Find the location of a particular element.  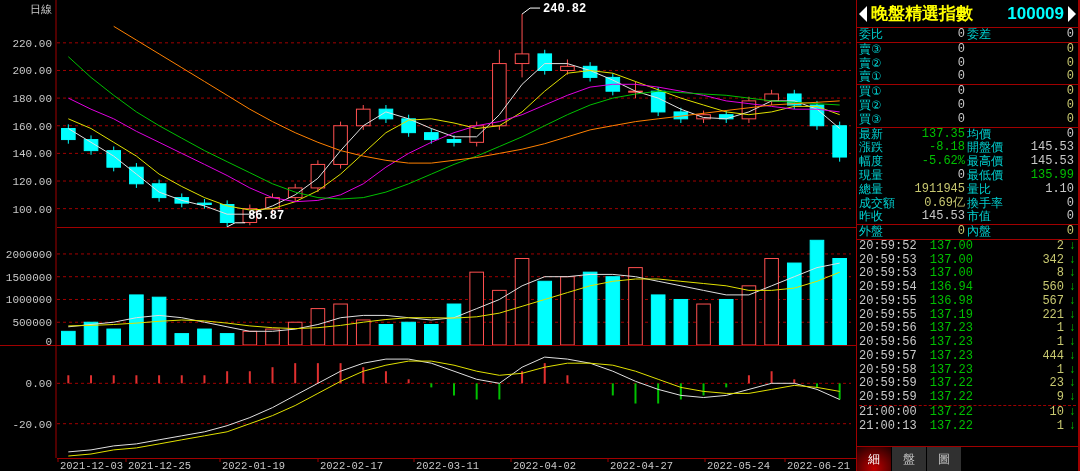

tab: 細 is located at coordinates (874, 459).